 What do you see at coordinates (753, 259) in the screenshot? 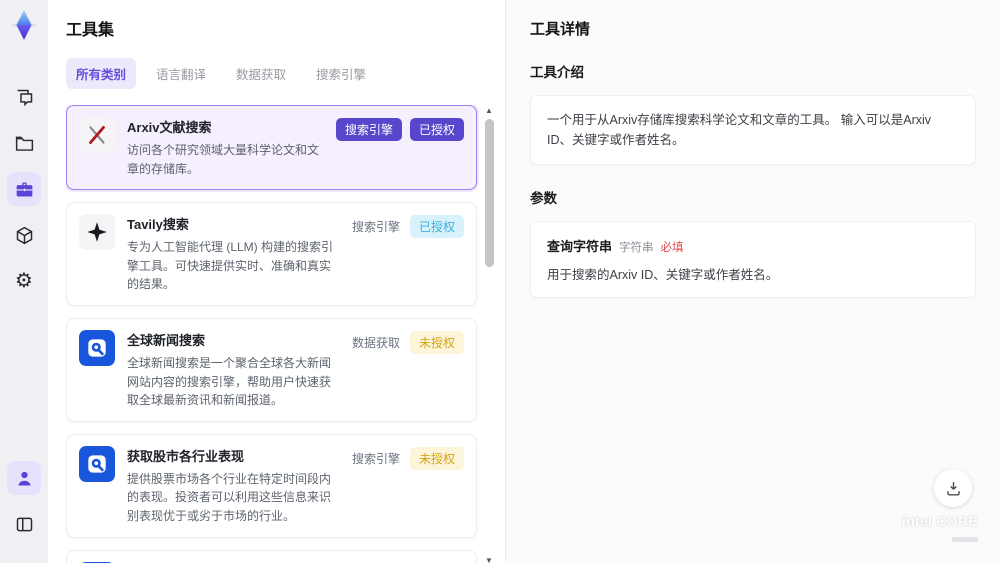
I see `param-box: 查询字符串 字符串 必填 用于搜索的Arxiv ID、关键字或作者姓名。` at bounding box center [753, 259].